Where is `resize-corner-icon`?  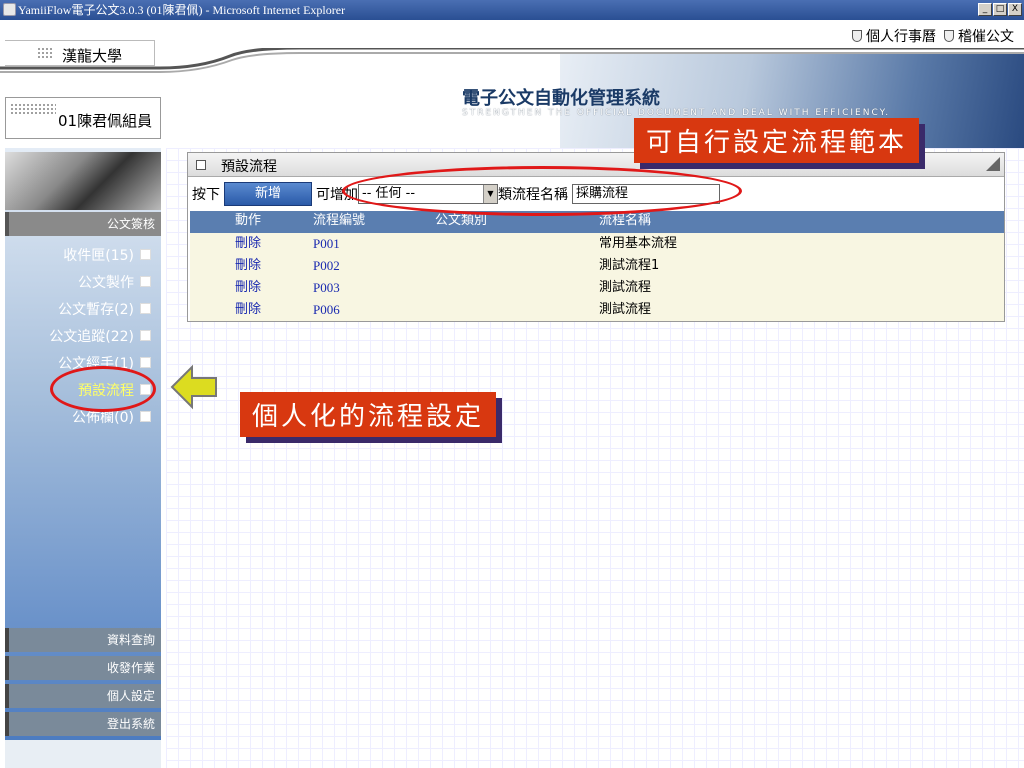 resize-corner-icon is located at coordinates (993, 164).